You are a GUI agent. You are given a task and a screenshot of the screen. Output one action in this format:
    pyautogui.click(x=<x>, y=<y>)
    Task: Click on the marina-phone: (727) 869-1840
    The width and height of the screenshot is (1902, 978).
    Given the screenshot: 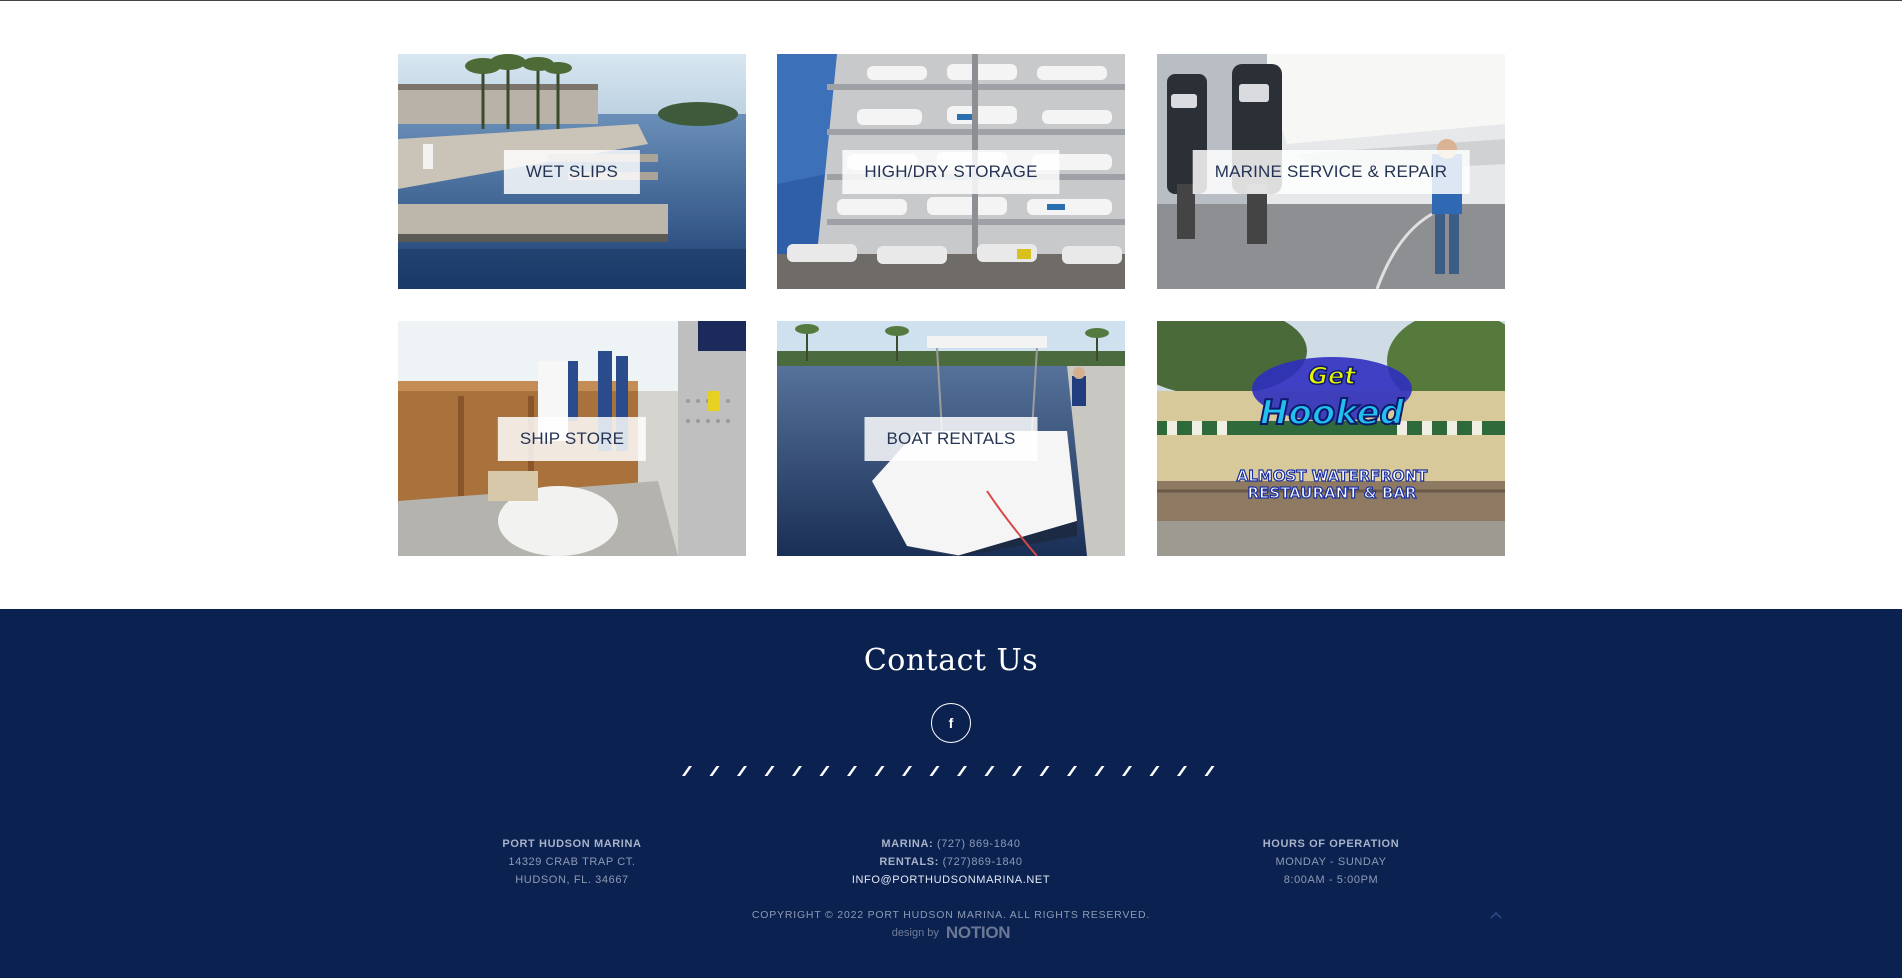 What is the action you would take?
    pyautogui.click(x=979, y=844)
    